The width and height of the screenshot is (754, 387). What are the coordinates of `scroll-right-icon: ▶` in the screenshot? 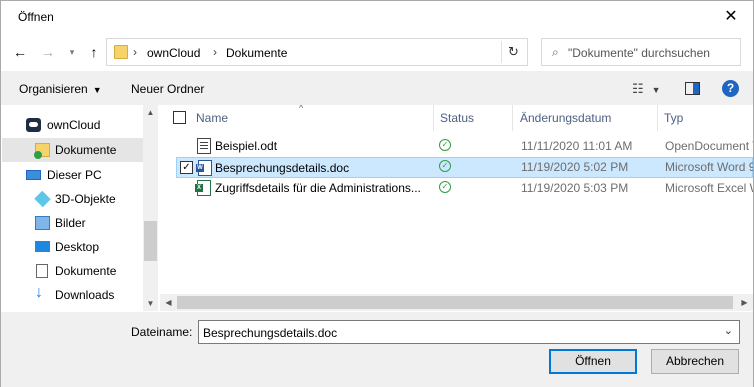 It's located at (744, 302).